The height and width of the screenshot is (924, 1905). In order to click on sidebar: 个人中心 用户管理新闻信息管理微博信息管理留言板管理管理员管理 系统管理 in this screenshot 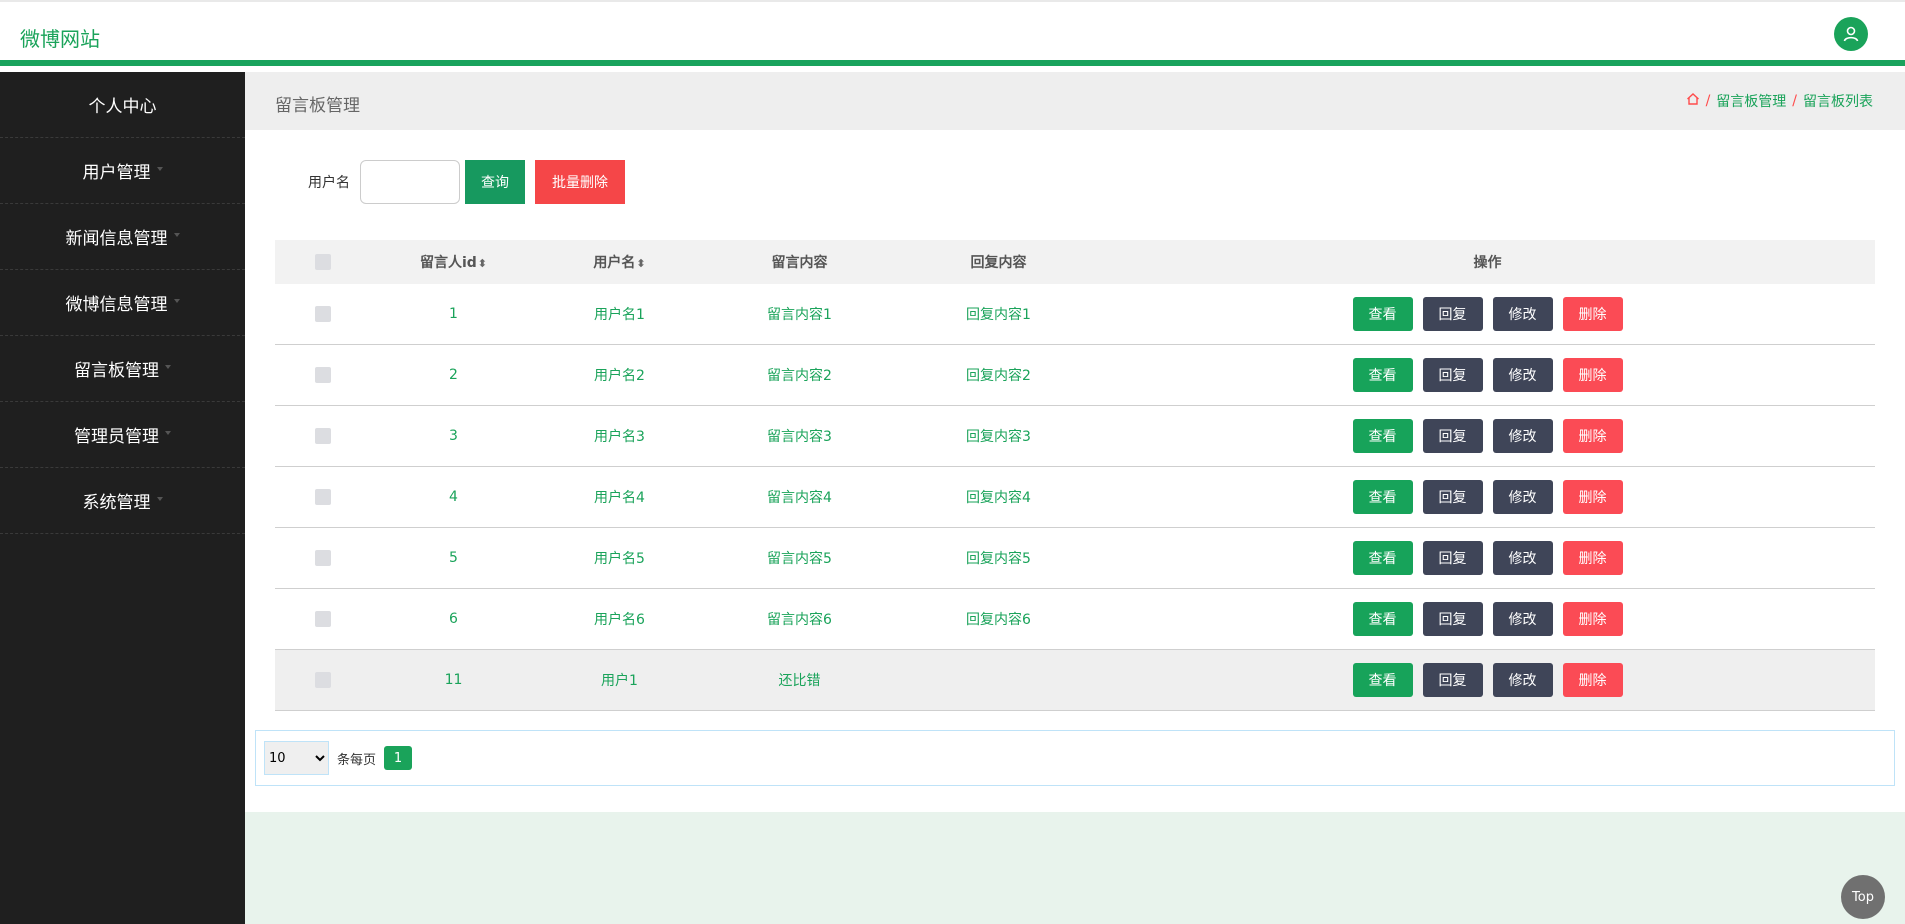, I will do `click(122, 498)`.